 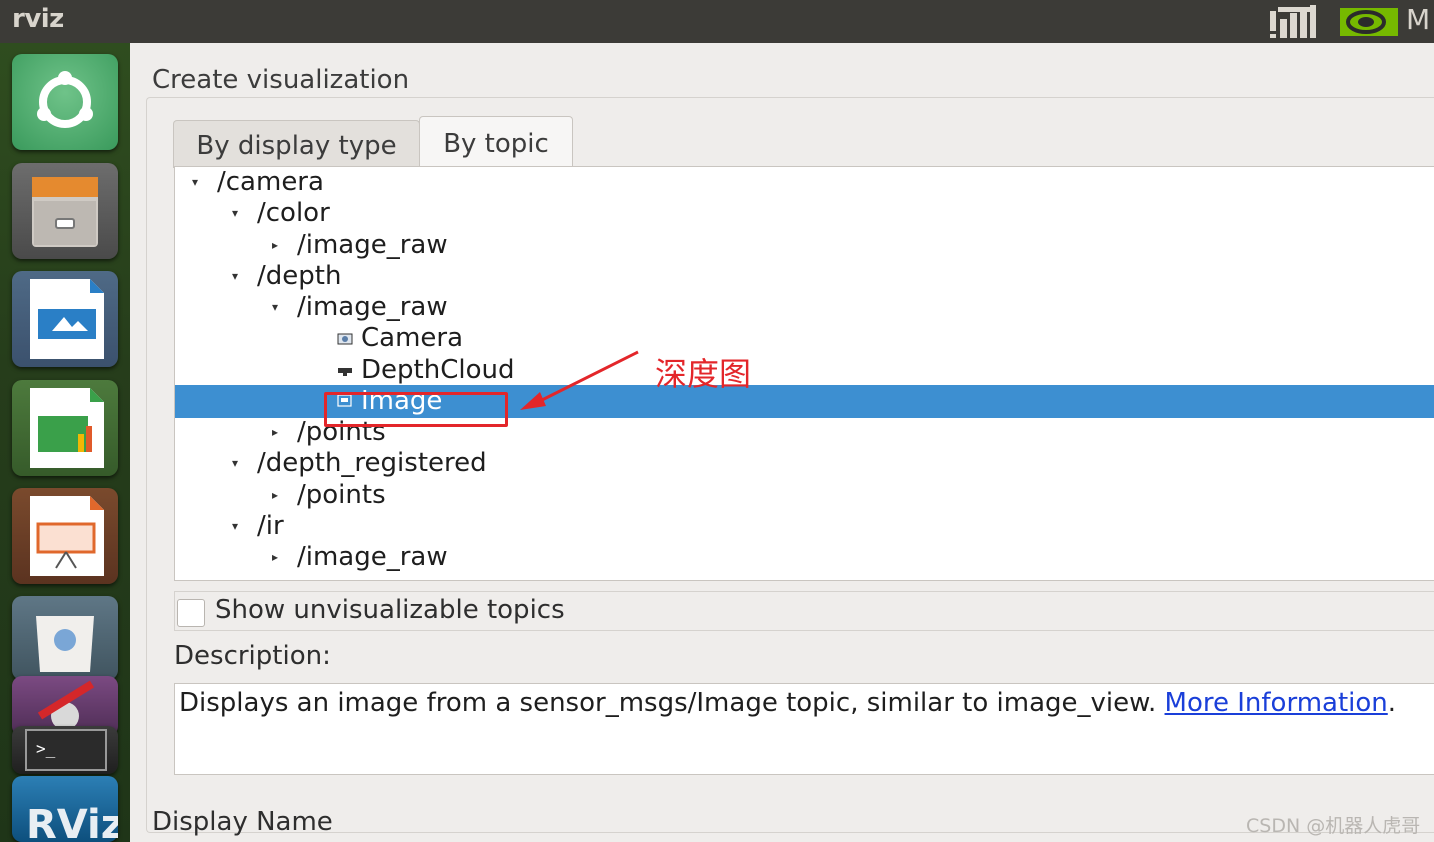 What do you see at coordinates (438, 370) in the screenshot?
I see `tree-row-label: DepthCloud` at bounding box center [438, 370].